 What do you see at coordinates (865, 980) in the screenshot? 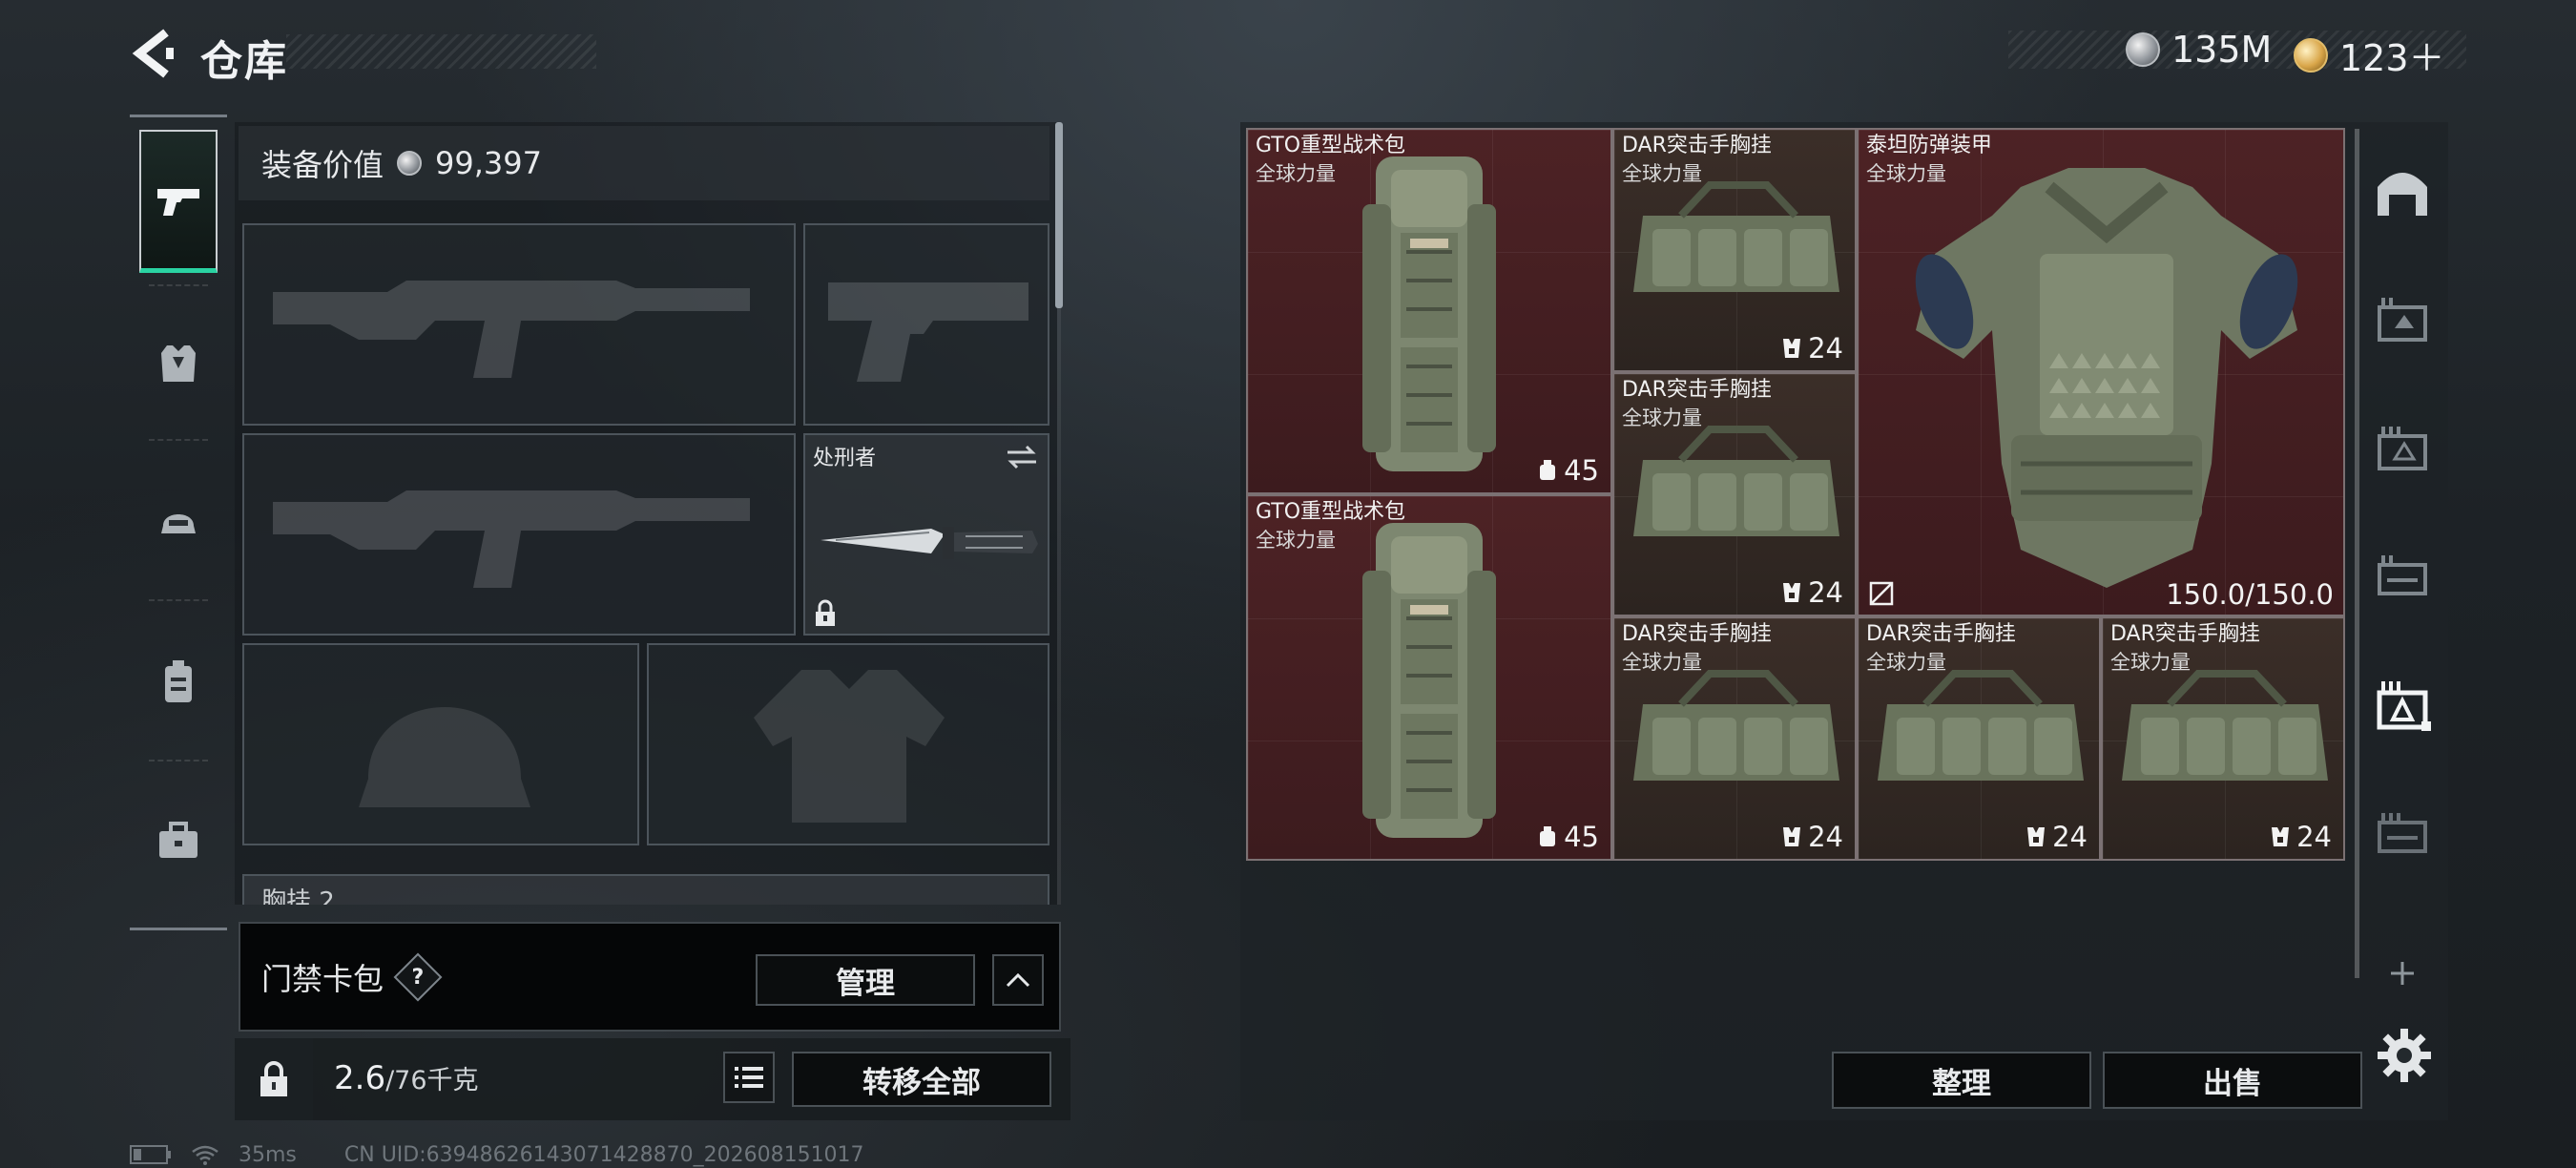
I see `manage-button: 管理` at bounding box center [865, 980].